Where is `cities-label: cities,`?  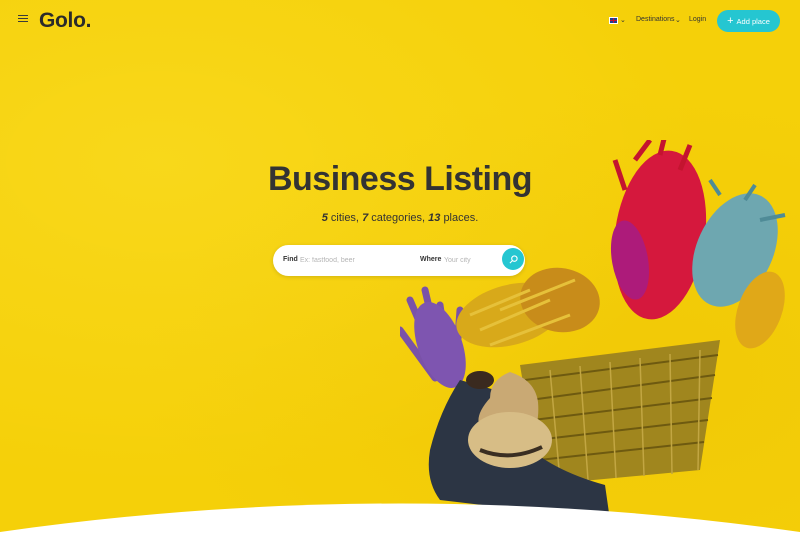
cities-label: cities, is located at coordinates (344, 218).